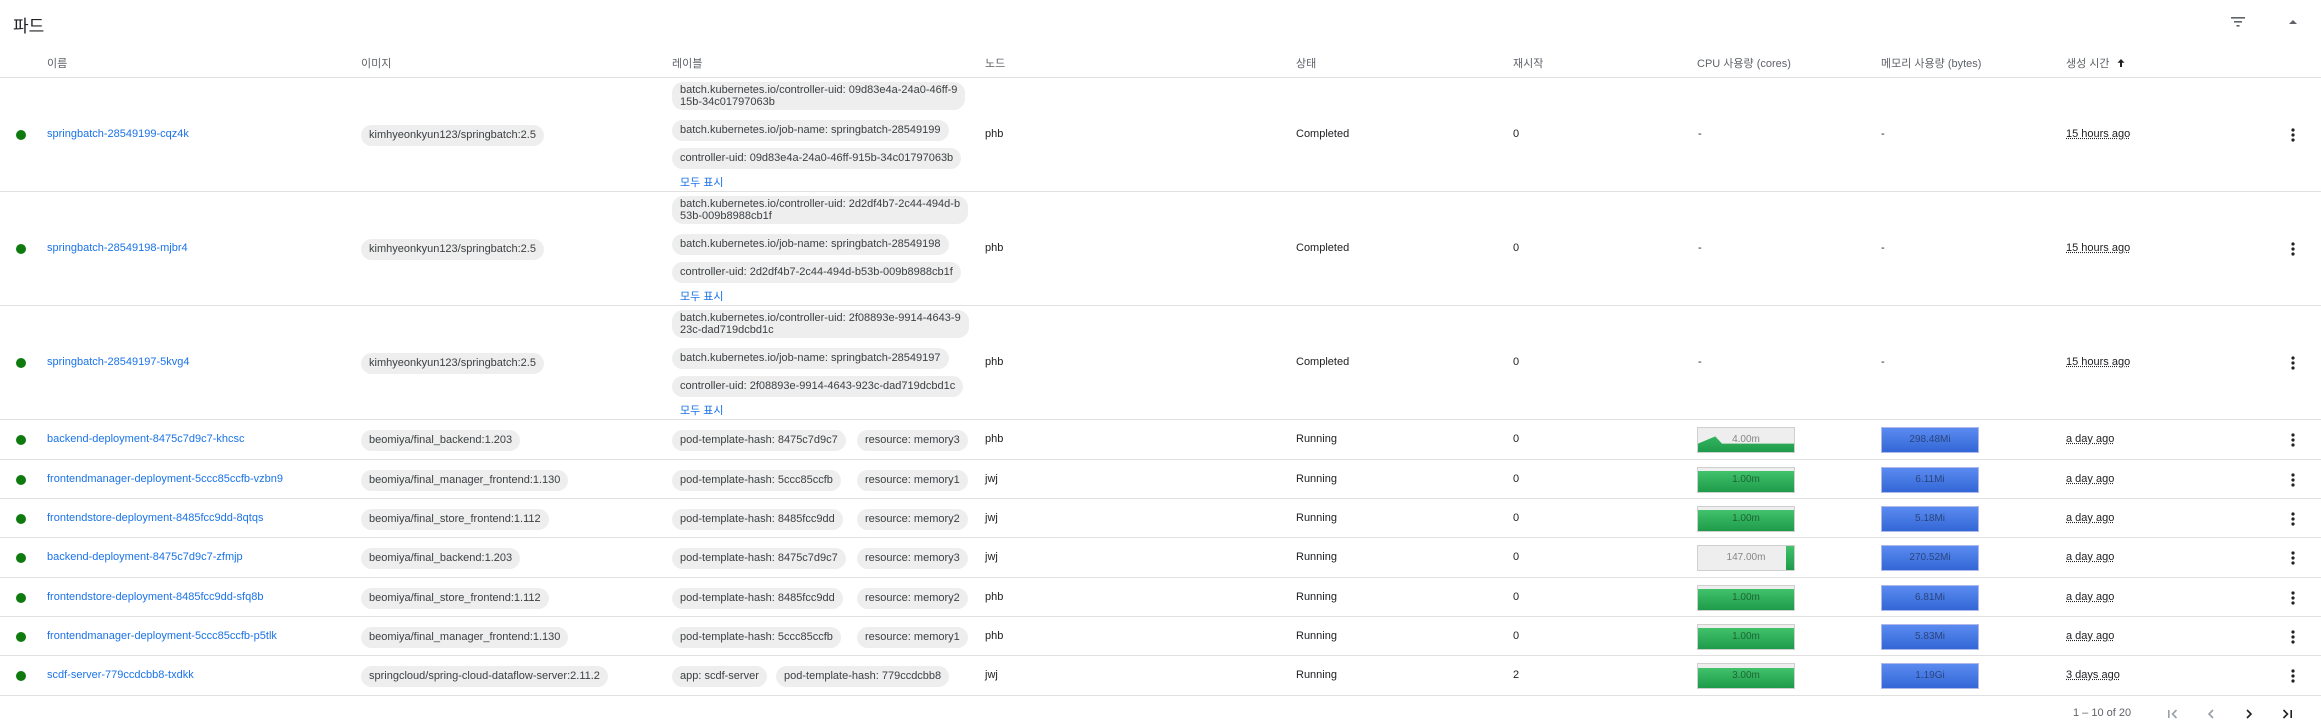 The height and width of the screenshot is (728, 2321). Describe the element at coordinates (1930, 558) in the screenshot. I see `memory-sparkline: 270.52Mi` at that location.